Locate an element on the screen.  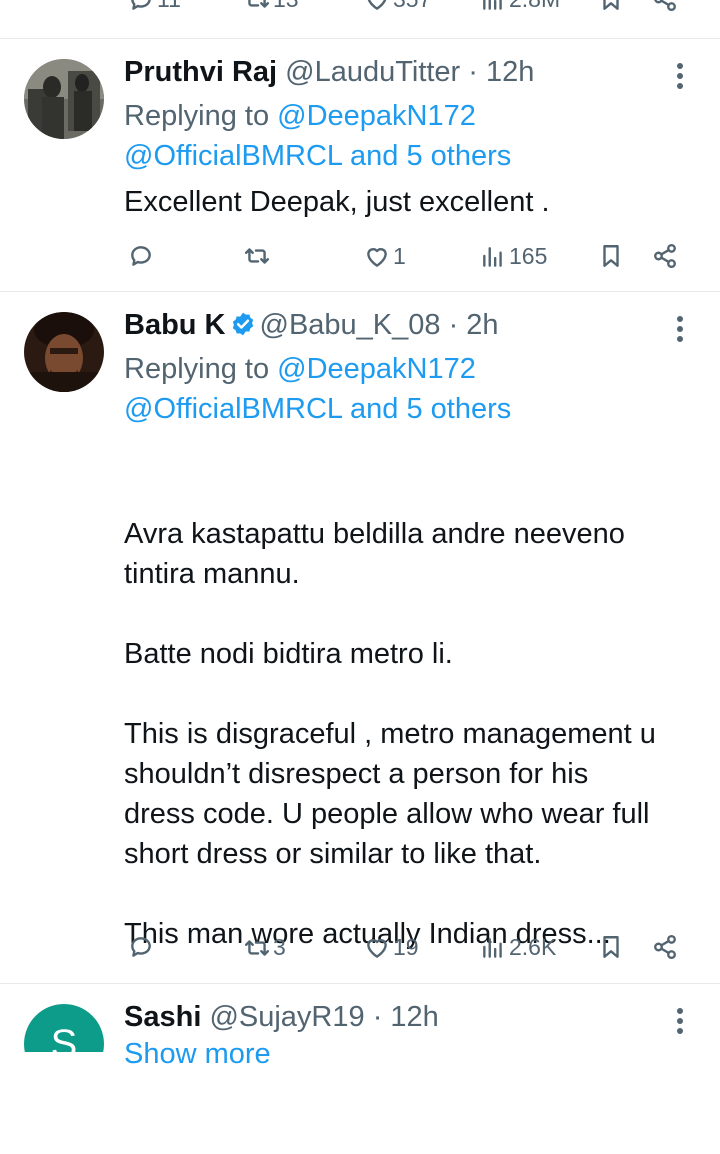
like-button: 1 is located at coordinates (385, 256).